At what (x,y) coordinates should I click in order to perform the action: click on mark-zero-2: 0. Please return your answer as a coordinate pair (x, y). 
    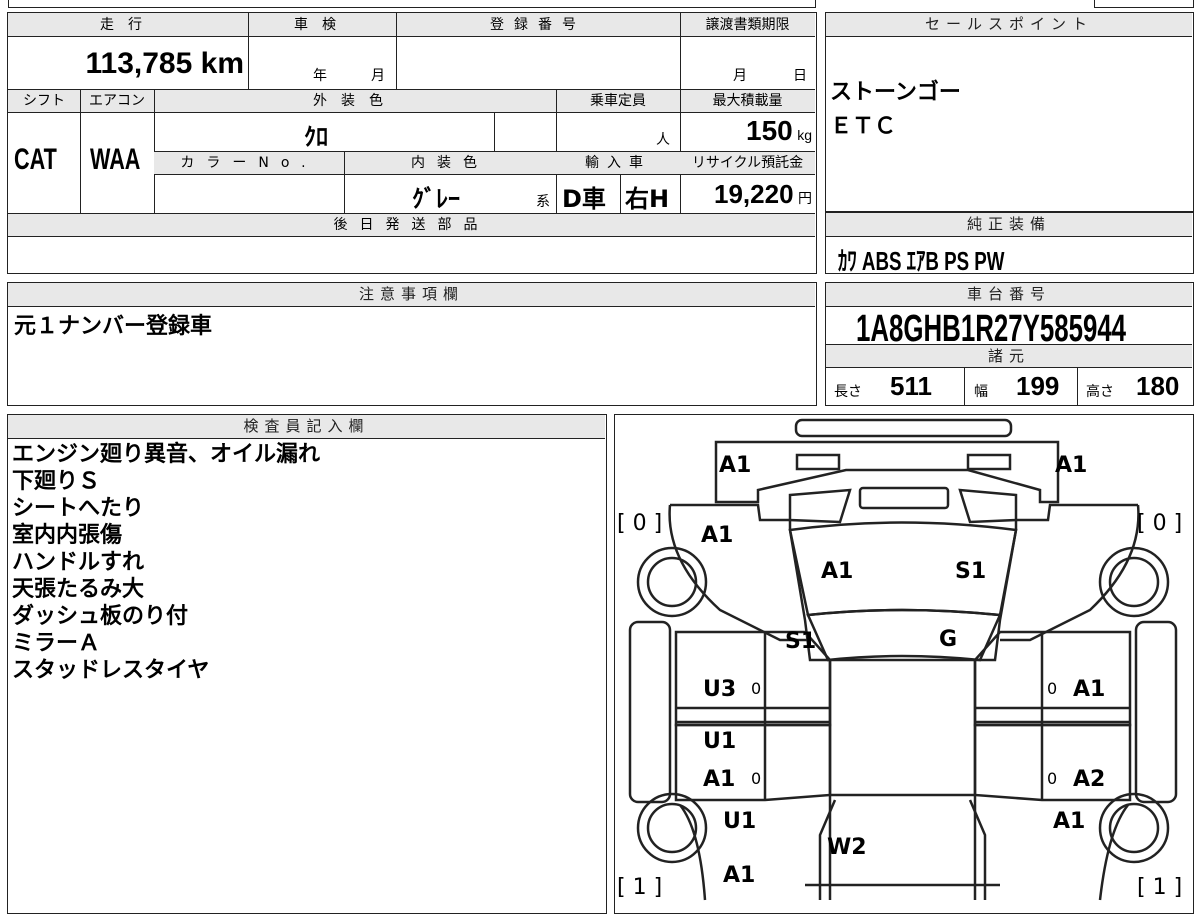
    Looking at the image, I should click on (1052, 688).